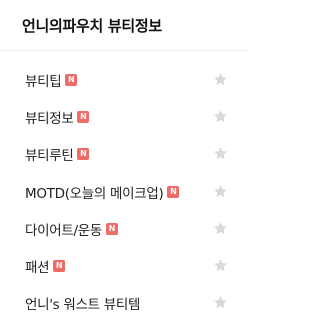 Image resolution: width=320 pixels, height=335 pixels. I want to click on list-item-label: 언니's 워스트 뷰티템, so click(83, 305).